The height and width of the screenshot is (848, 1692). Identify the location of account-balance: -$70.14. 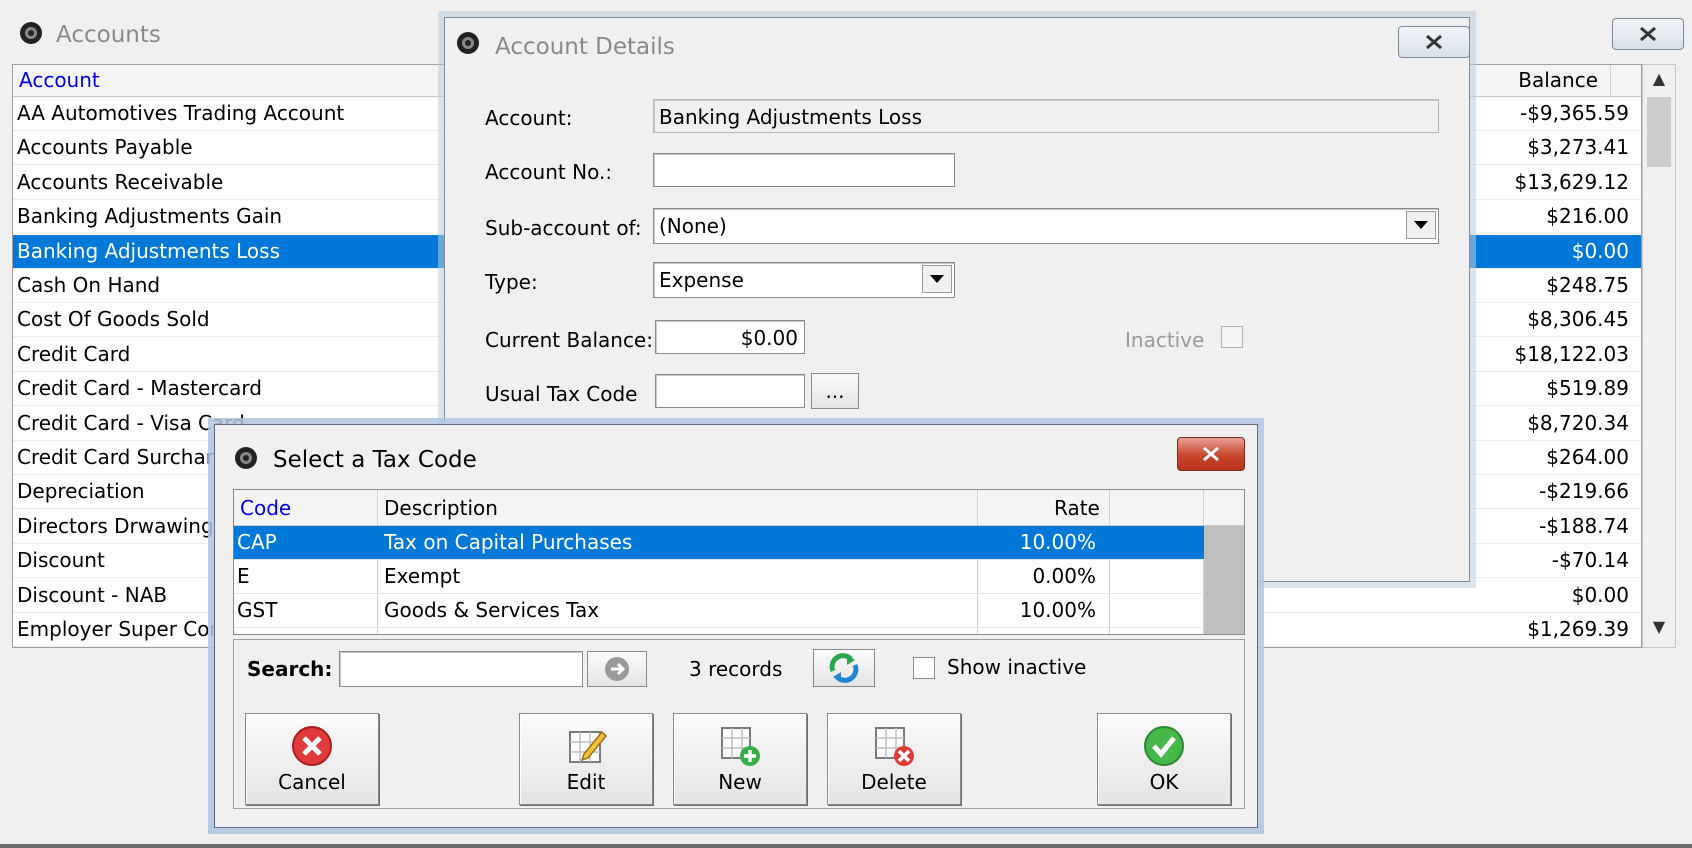
(1590, 560).